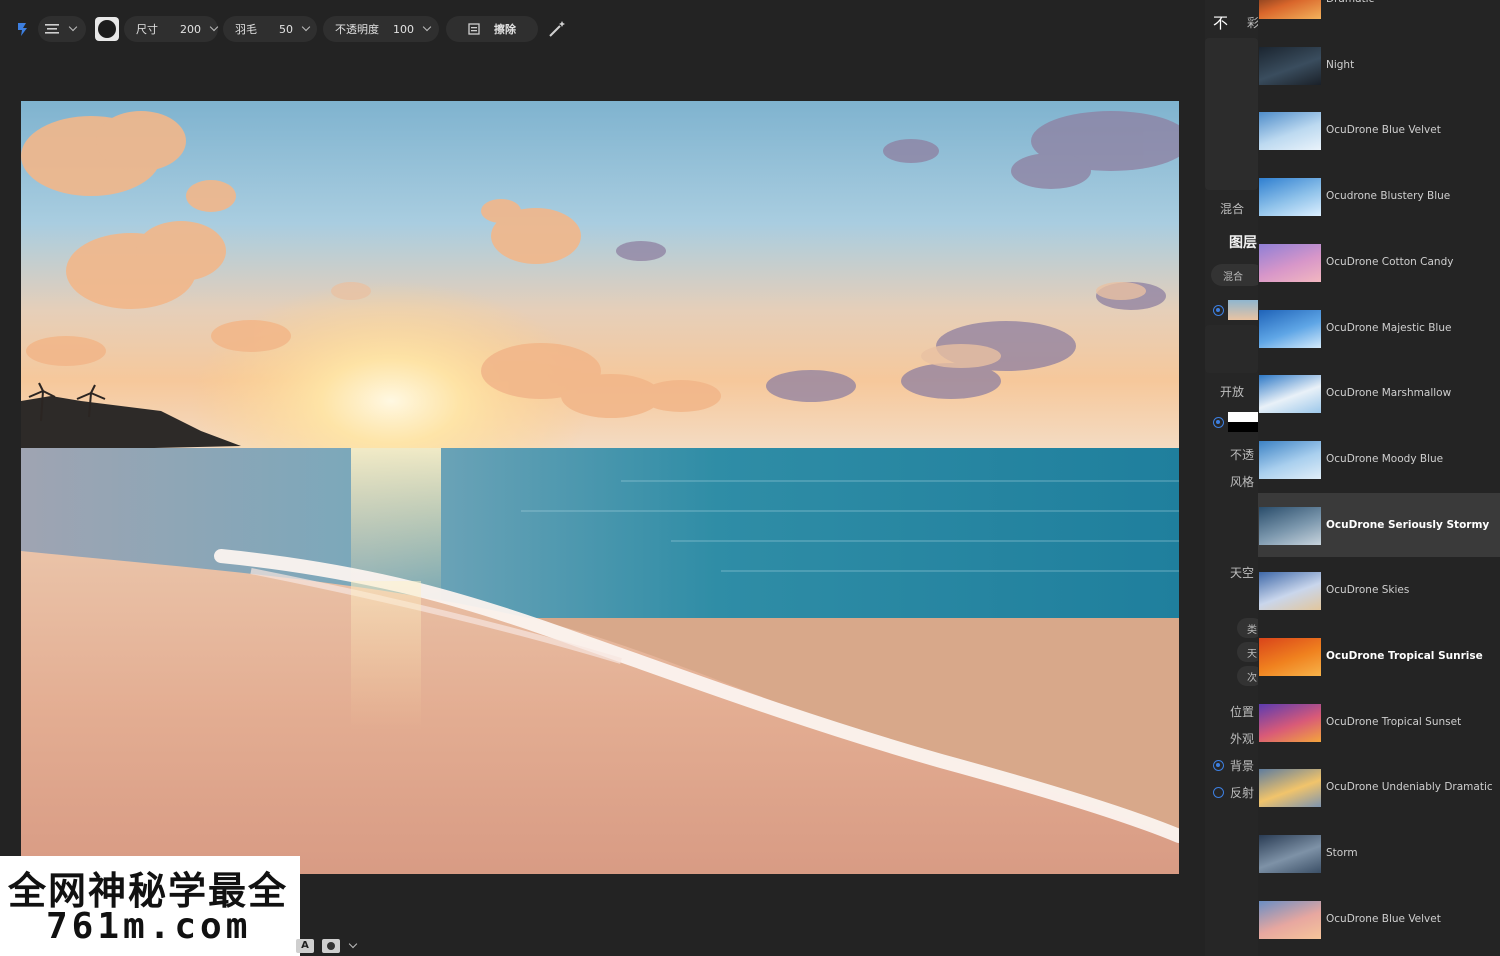 The image size is (1500, 956). What do you see at coordinates (305, 946) in the screenshot?
I see `auto-mask-button: A` at bounding box center [305, 946].